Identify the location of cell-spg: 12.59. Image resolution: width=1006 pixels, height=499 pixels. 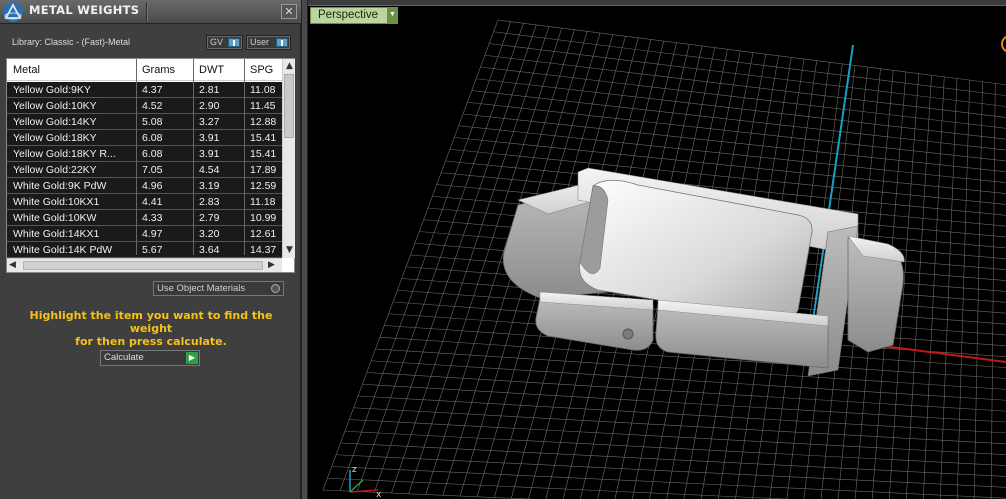
(263, 186).